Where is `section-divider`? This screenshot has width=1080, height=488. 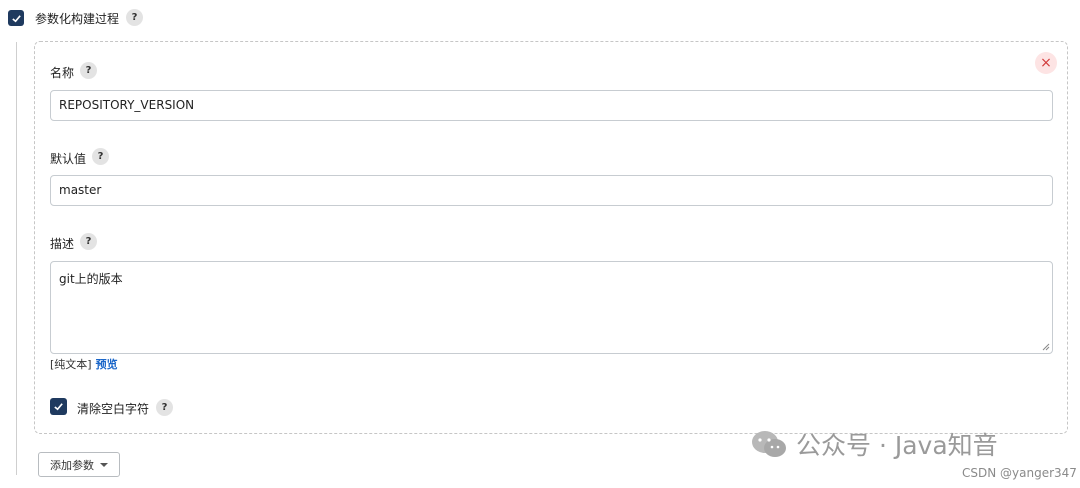 section-divider is located at coordinates (16, 258).